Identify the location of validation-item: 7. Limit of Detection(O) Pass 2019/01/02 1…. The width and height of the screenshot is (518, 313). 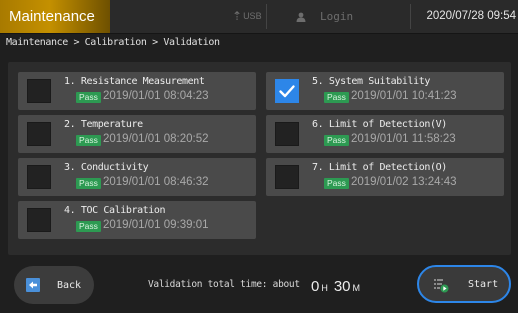
(385, 177).